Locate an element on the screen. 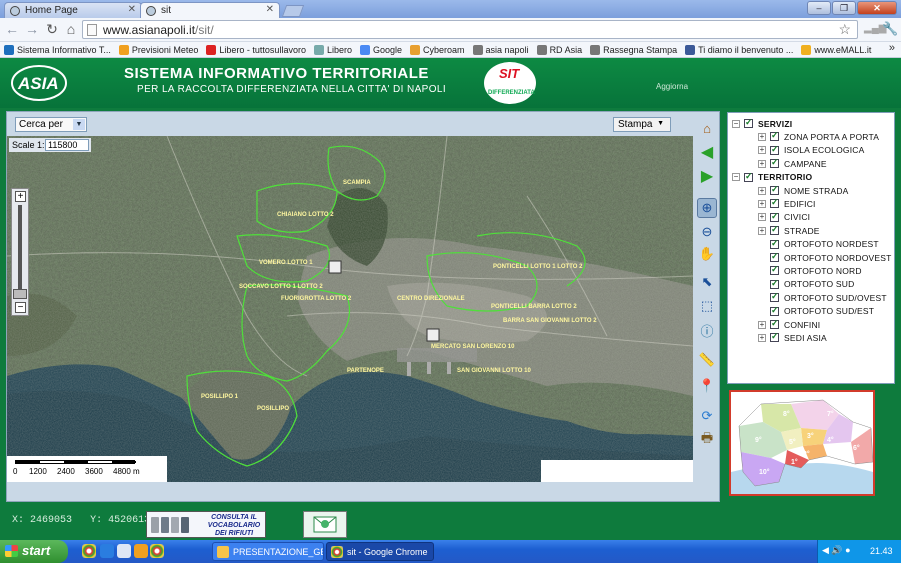 This screenshot has width=901, height=563. address-bar: www.asianapoli.it/sit/ ☆ is located at coordinates (470, 29).